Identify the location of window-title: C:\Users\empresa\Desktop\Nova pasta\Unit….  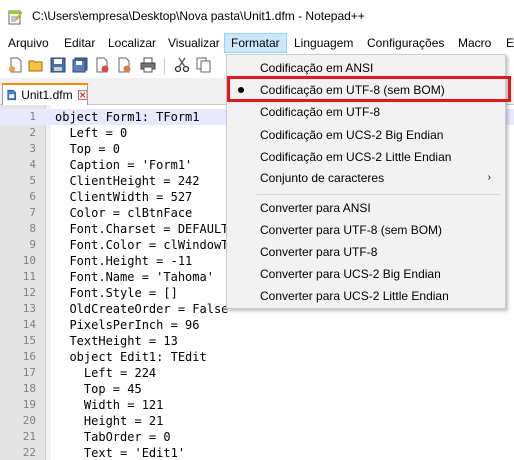
(198, 16).